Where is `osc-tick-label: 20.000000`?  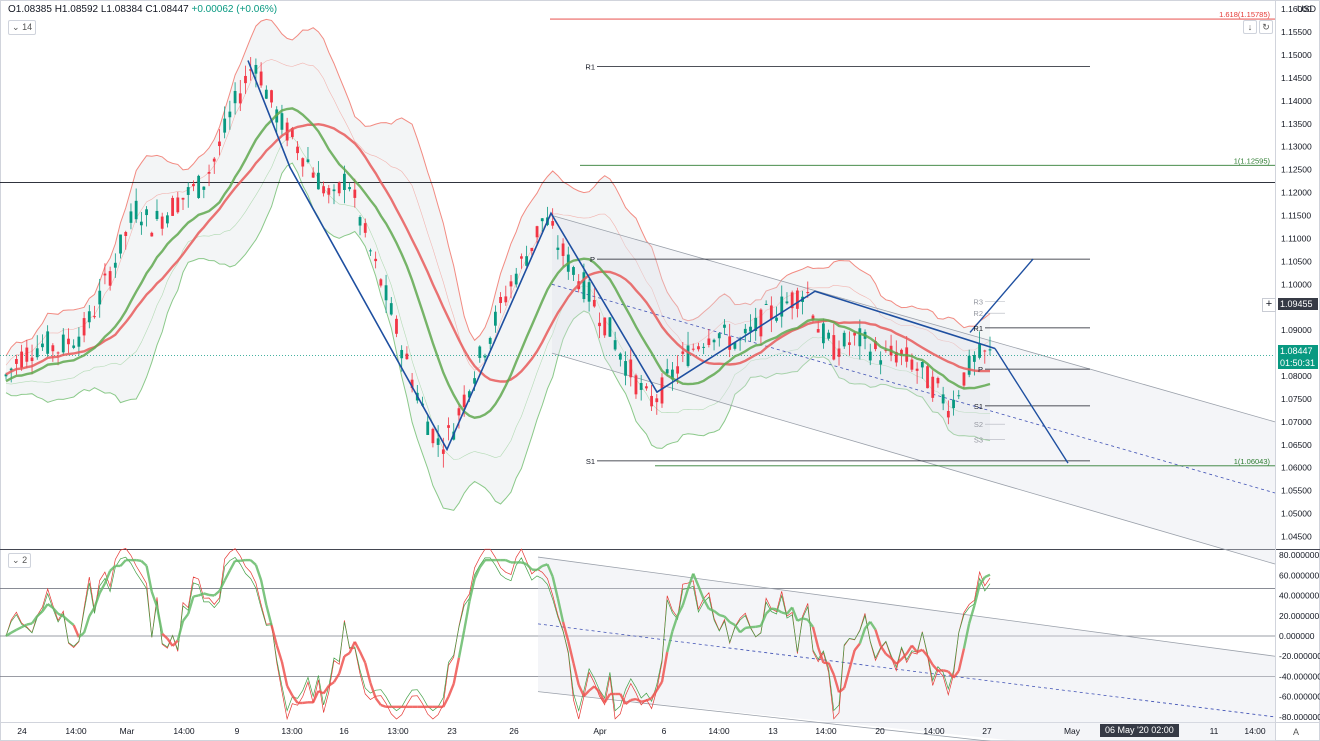 osc-tick-label: 20.000000 is located at coordinates (1299, 616).